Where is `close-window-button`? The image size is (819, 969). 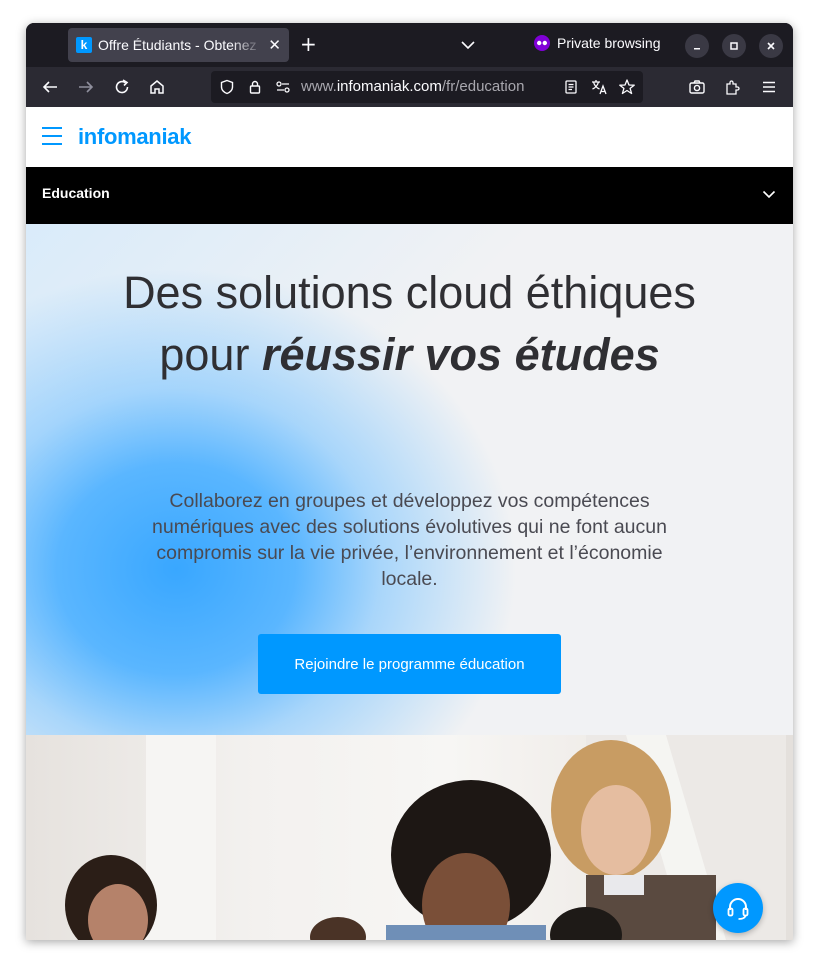 close-window-button is located at coordinates (771, 46).